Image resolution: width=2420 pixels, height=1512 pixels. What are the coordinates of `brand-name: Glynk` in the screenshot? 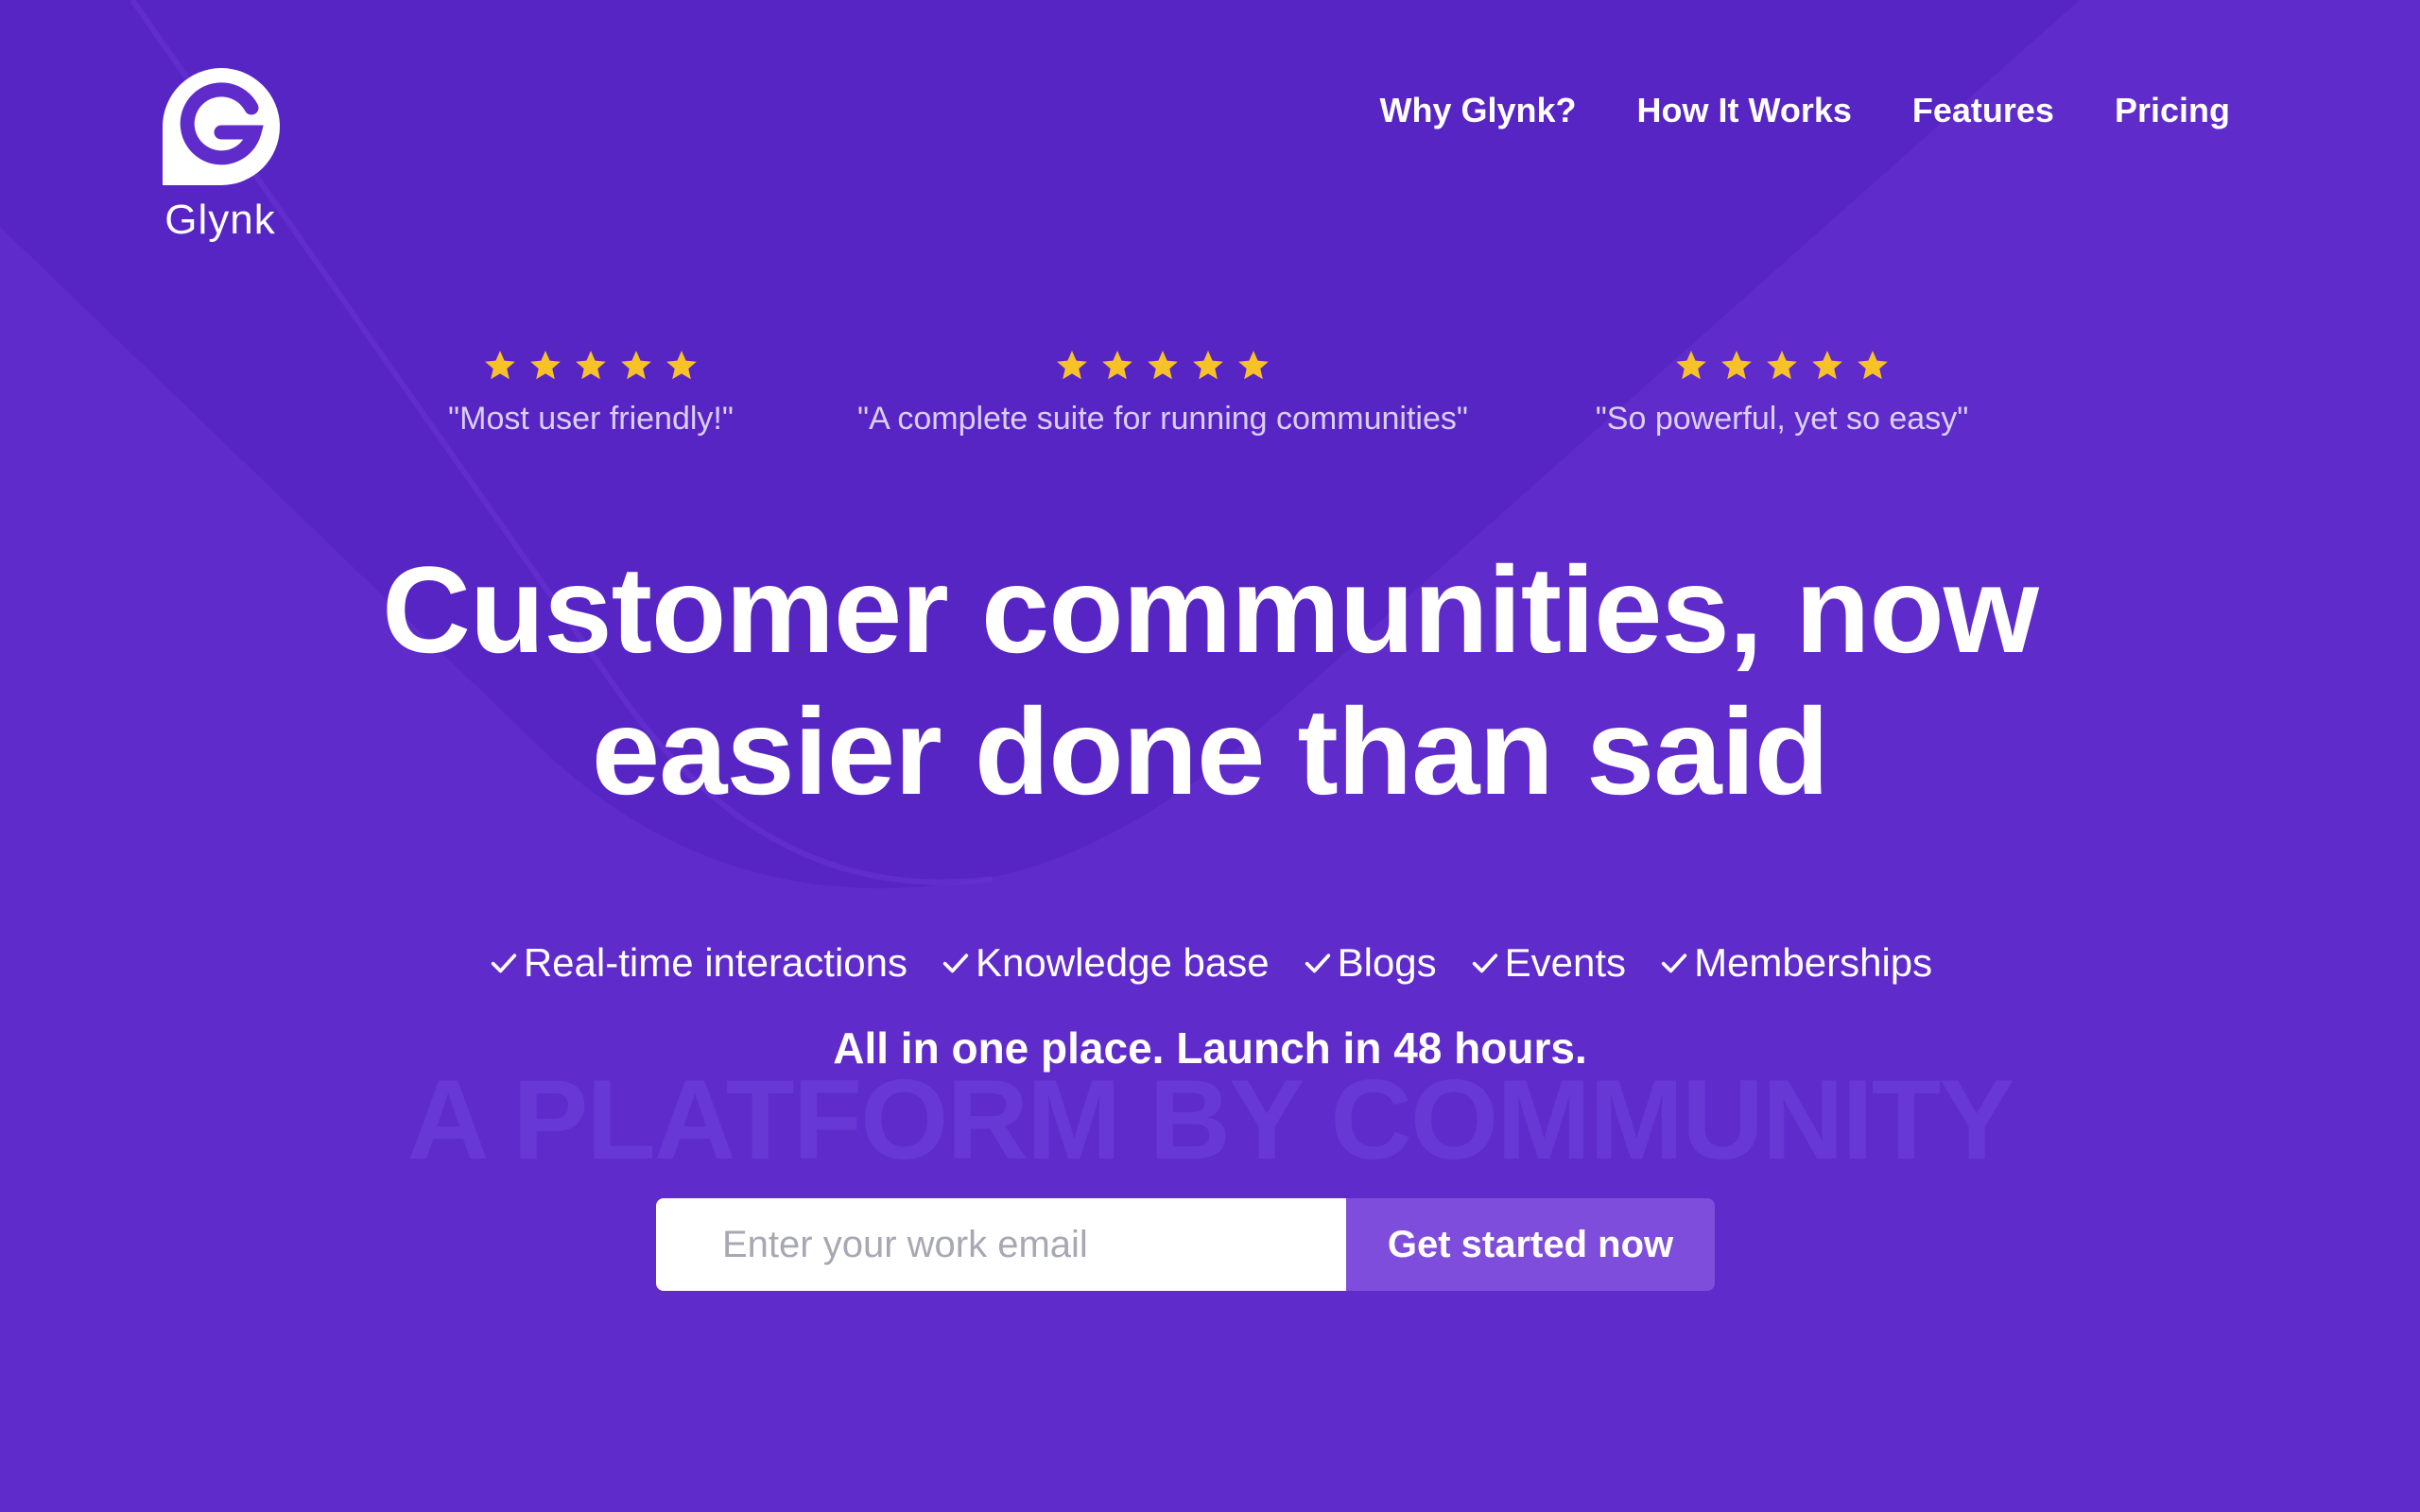 It's located at (220, 220).